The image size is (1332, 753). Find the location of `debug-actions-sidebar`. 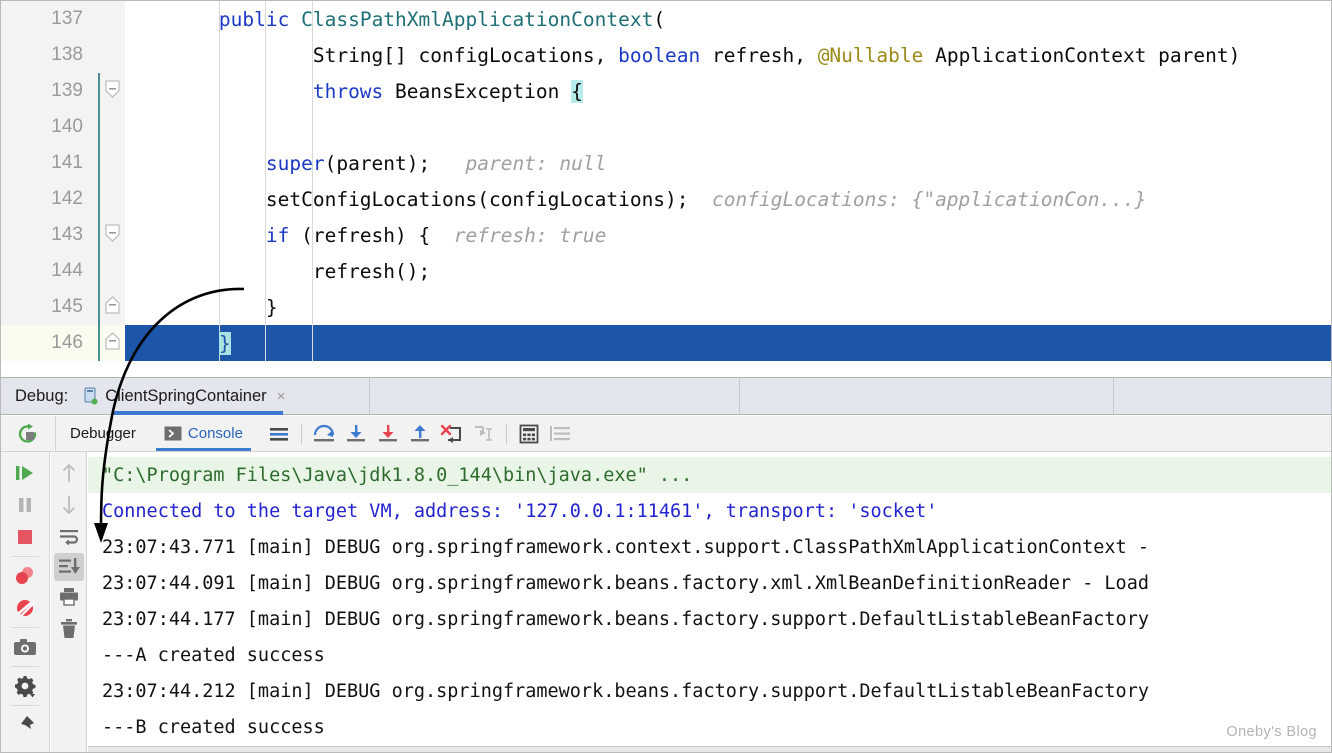

debug-actions-sidebar is located at coordinates (25, 602).